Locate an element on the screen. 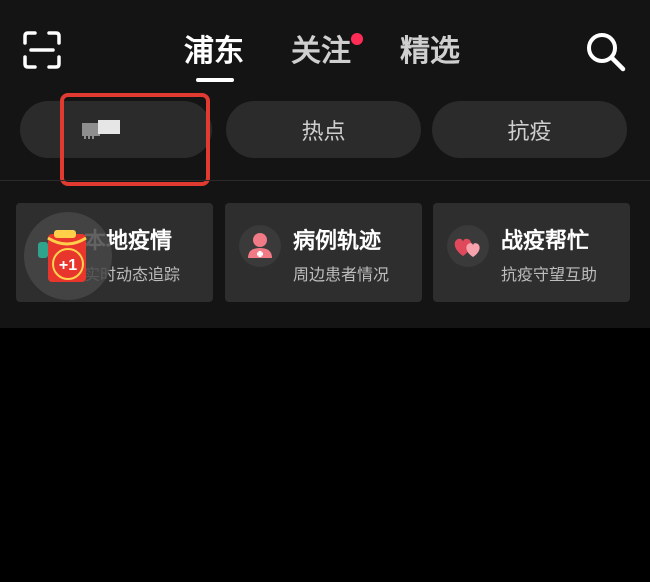  card-subtitle: 周边患者情况 is located at coordinates (341, 274).